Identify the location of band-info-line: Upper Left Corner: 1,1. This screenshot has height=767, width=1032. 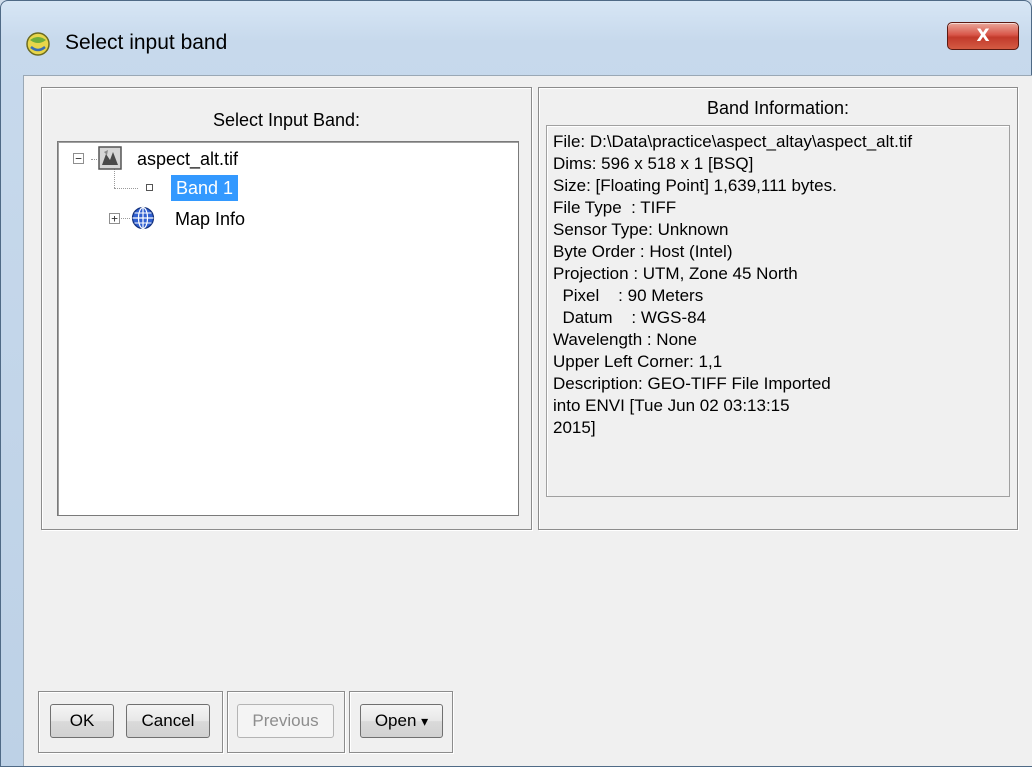
(638, 361).